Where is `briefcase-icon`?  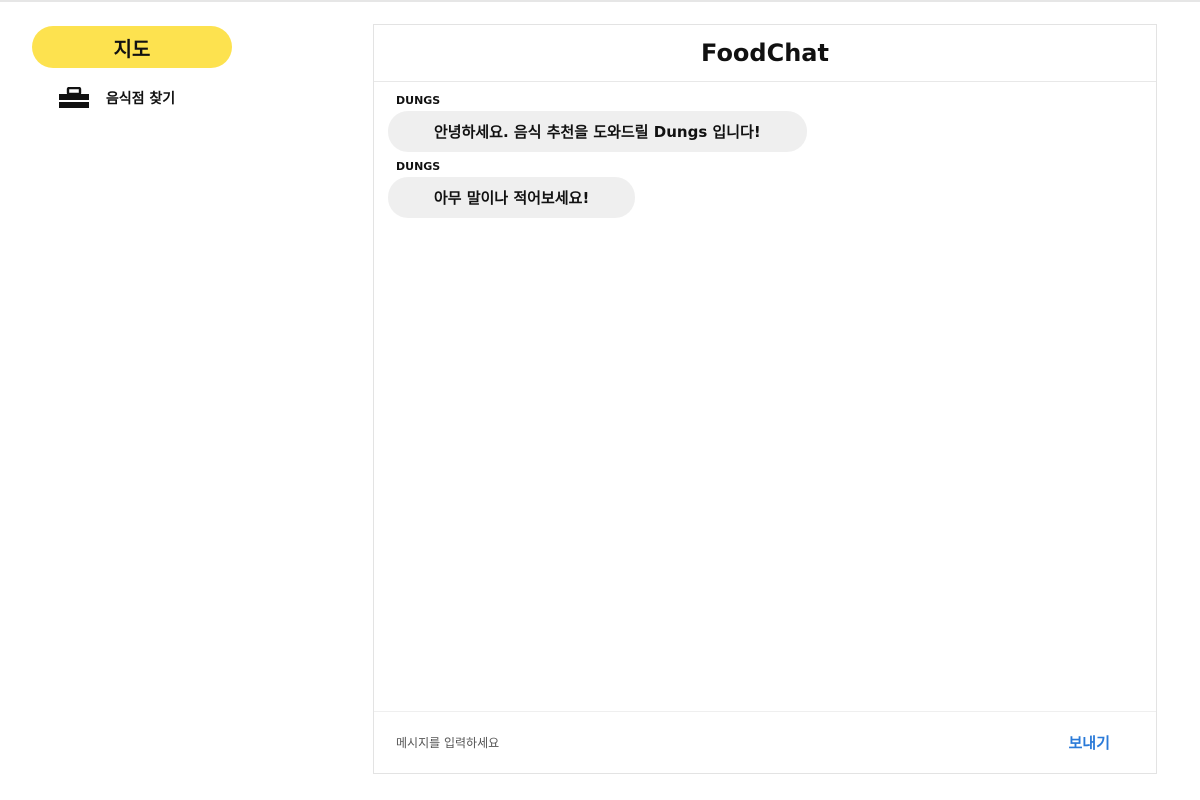 briefcase-icon is located at coordinates (74, 97).